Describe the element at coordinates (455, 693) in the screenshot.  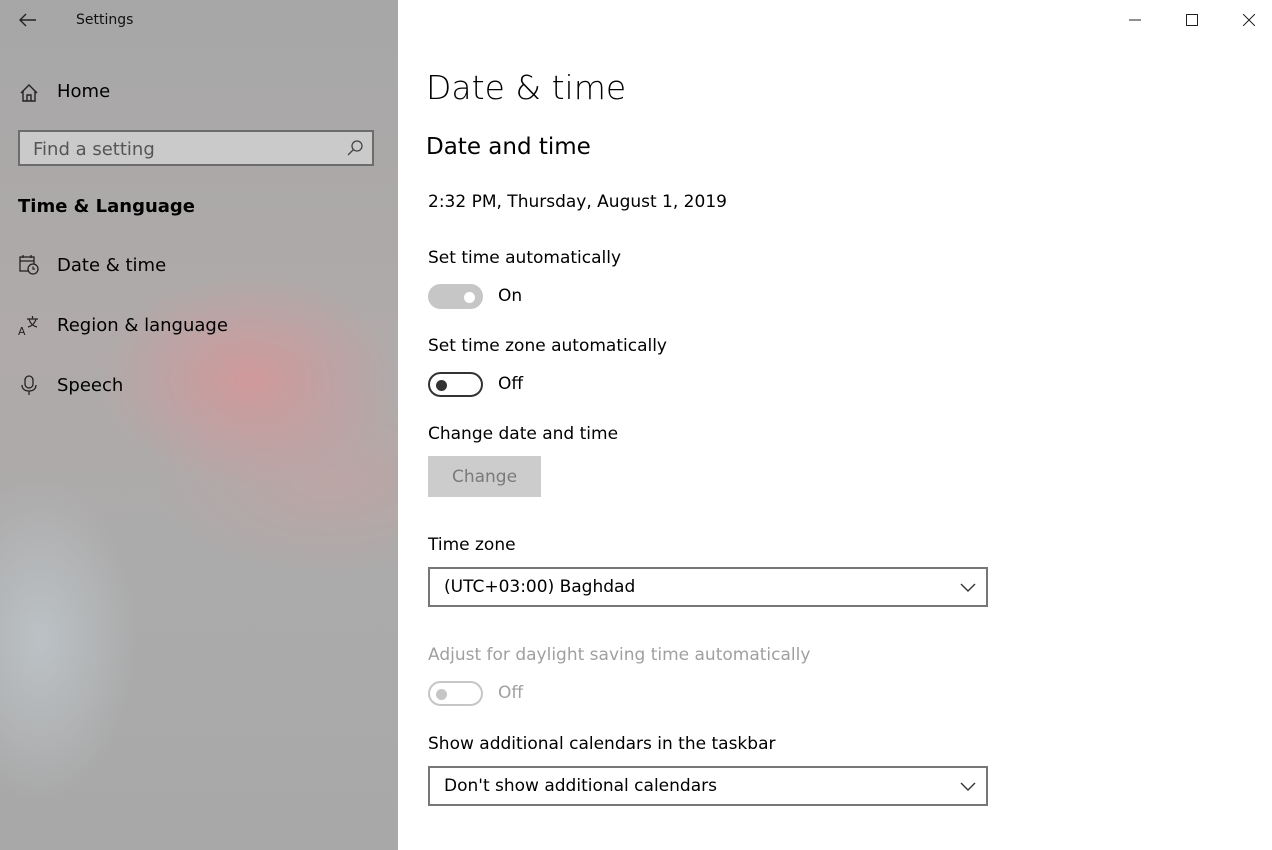
I see `daylight-saving-toggle` at that location.